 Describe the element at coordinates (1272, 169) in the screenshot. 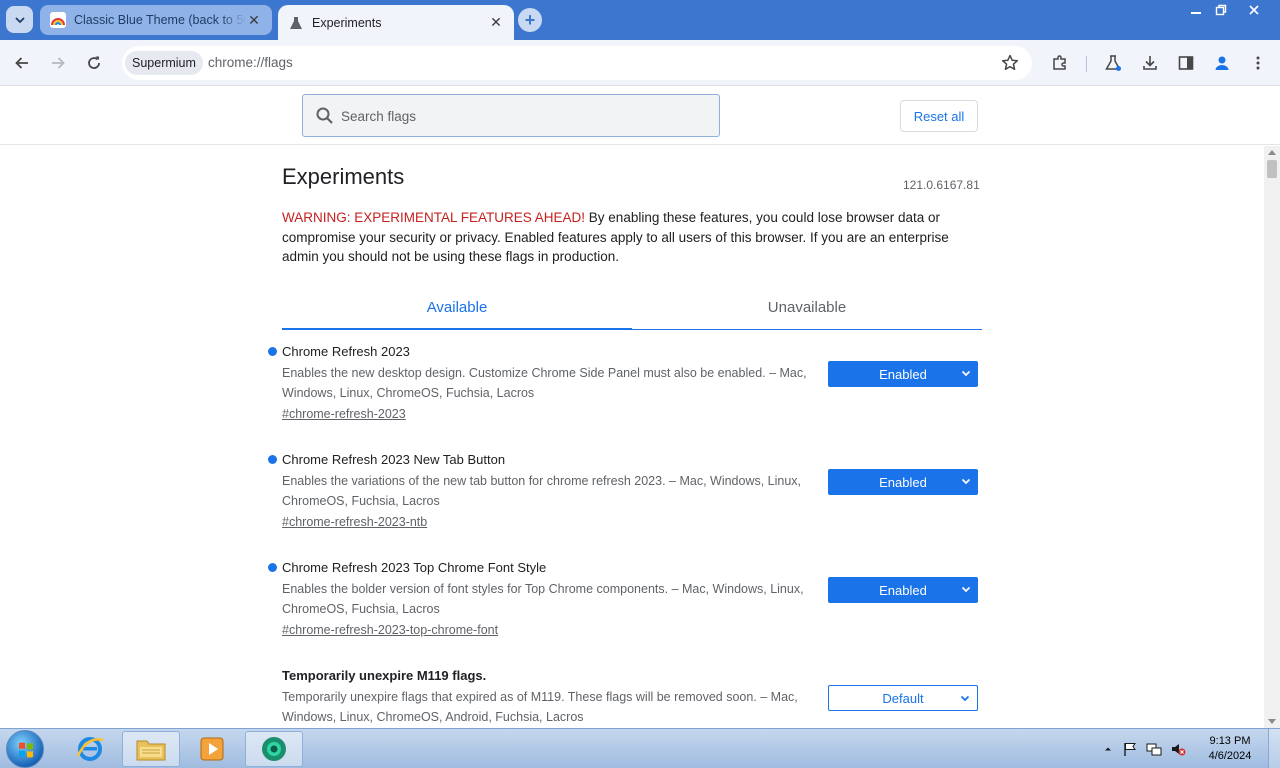

I see `scrollbar-thumb` at that location.